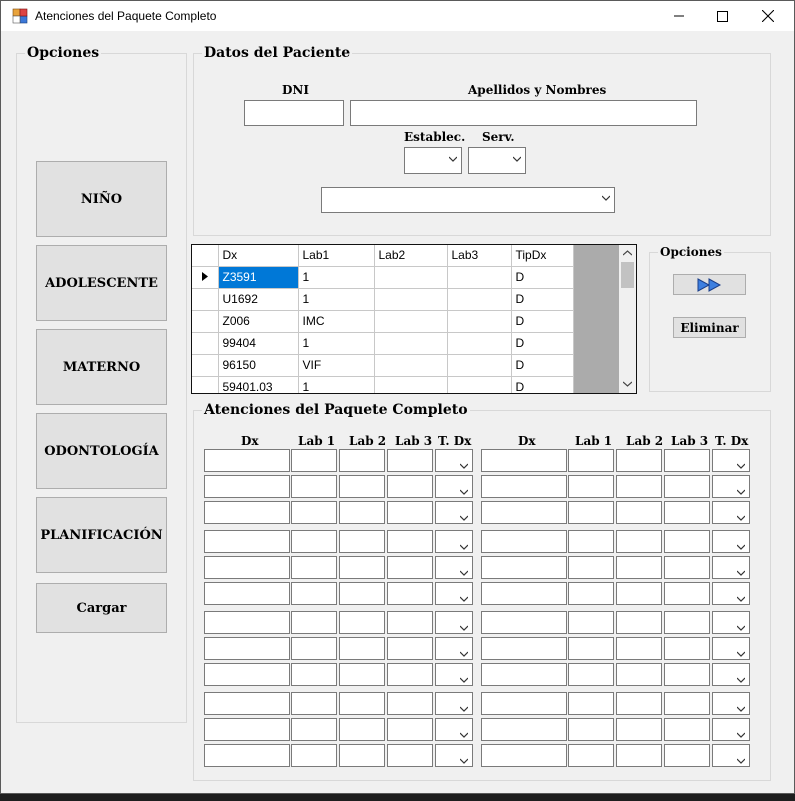 The width and height of the screenshot is (795, 801). What do you see at coordinates (101, 199) in the screenshot?
I see `nino-button: NIÑO` at bounding box center [101, 199].